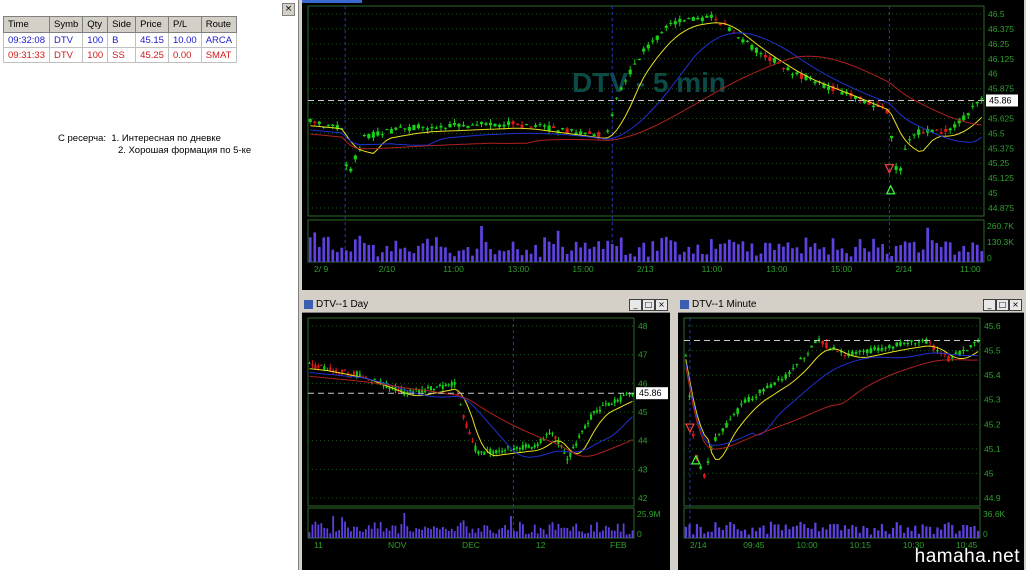  What do you see at coordinates (152, 24) in the screenshot?
I see `column-header: Price` at bounding box center [152, 24].